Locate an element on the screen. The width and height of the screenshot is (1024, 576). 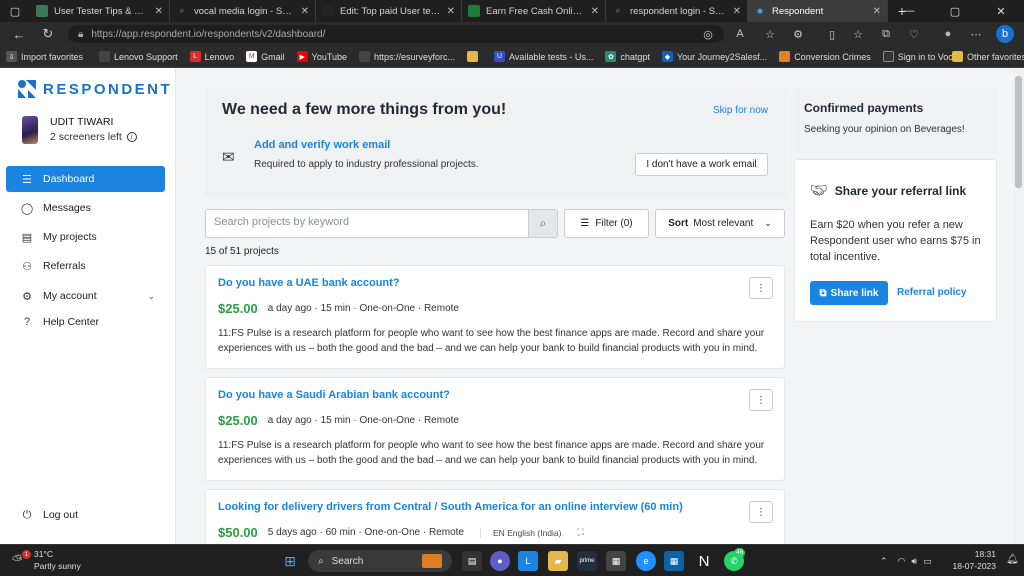
more-menu-icon: ⋯ is located at coordinates (976, 34).